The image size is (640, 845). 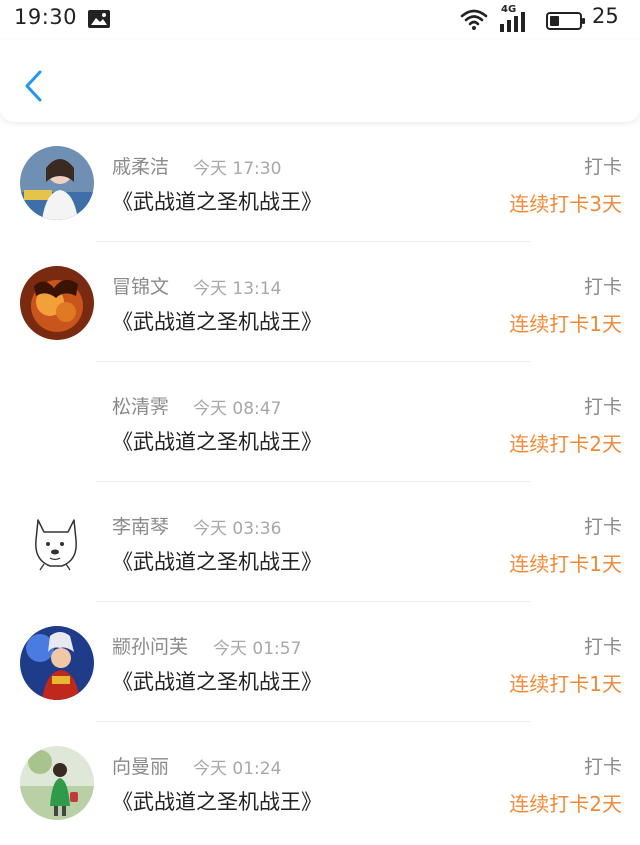 What do you see at coordinates (237, 169) in the screenshot?
I see `checkin-time: 今天 17:30` at bounding box center [237, 169].